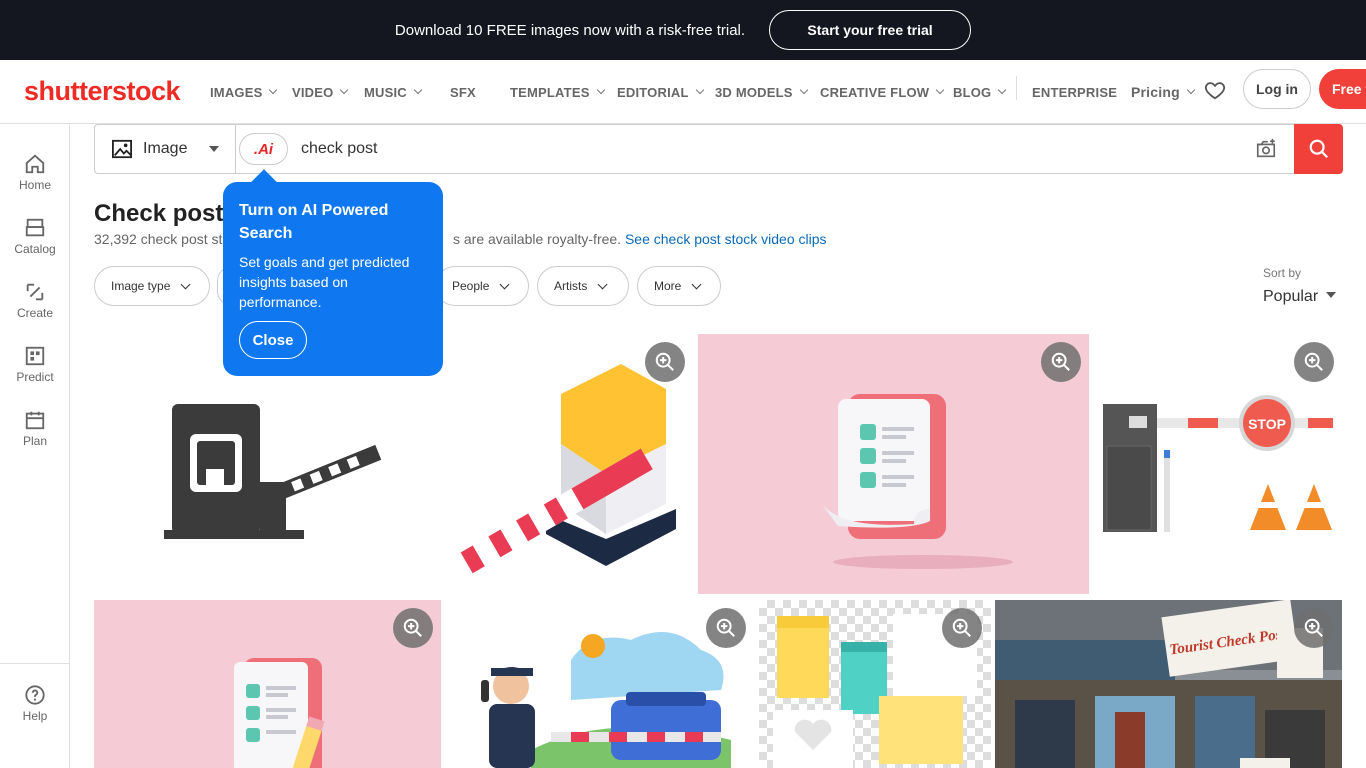 The width and height of the screenshot is (1366, 768). What do you see at coordinates (1215, 90) in the screenshot?
I see `heart-icon` at bounding box center [1215, 90].